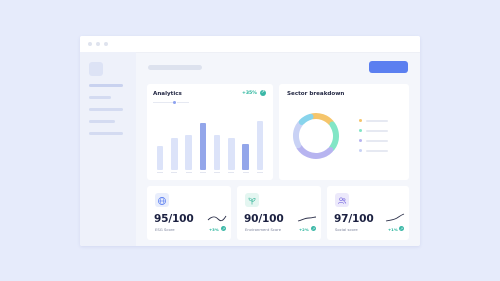 This screenshot has height=281, width=500. What do you see at coordinates (98, 44) in the screenshot?
I see `window-minimize-dot` at bounding box center [98, 44].